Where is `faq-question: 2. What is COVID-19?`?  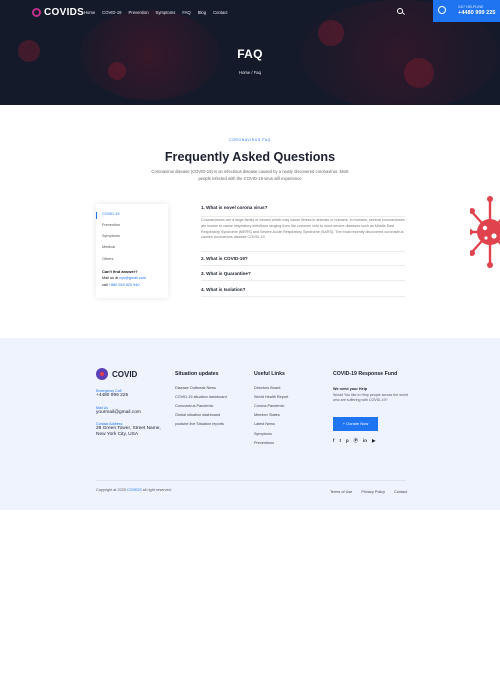
faq-question: 2. What is COVID-19? is located at coordinates (303, 258).